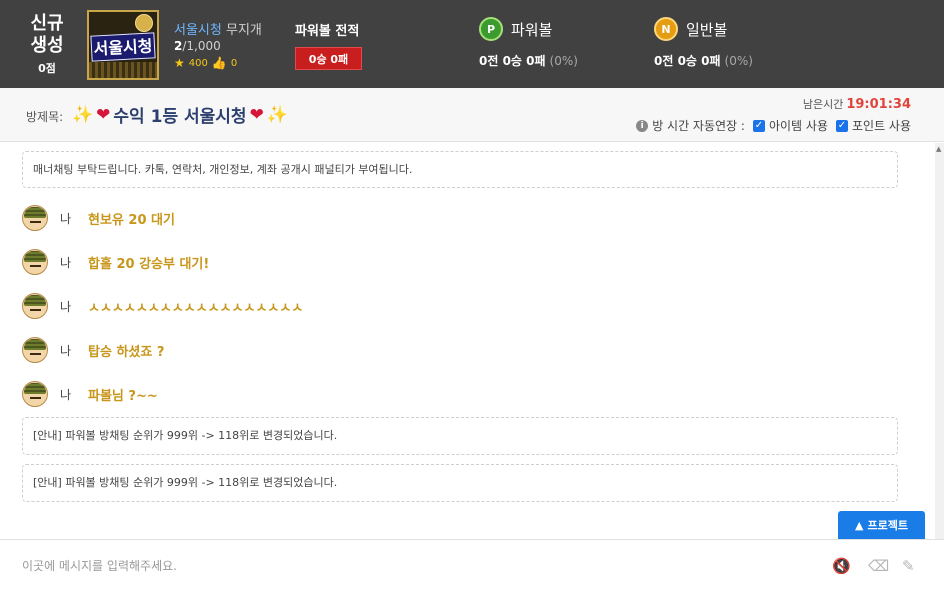  I want to click on eraser-icon: ⌫, so click(878, 566).